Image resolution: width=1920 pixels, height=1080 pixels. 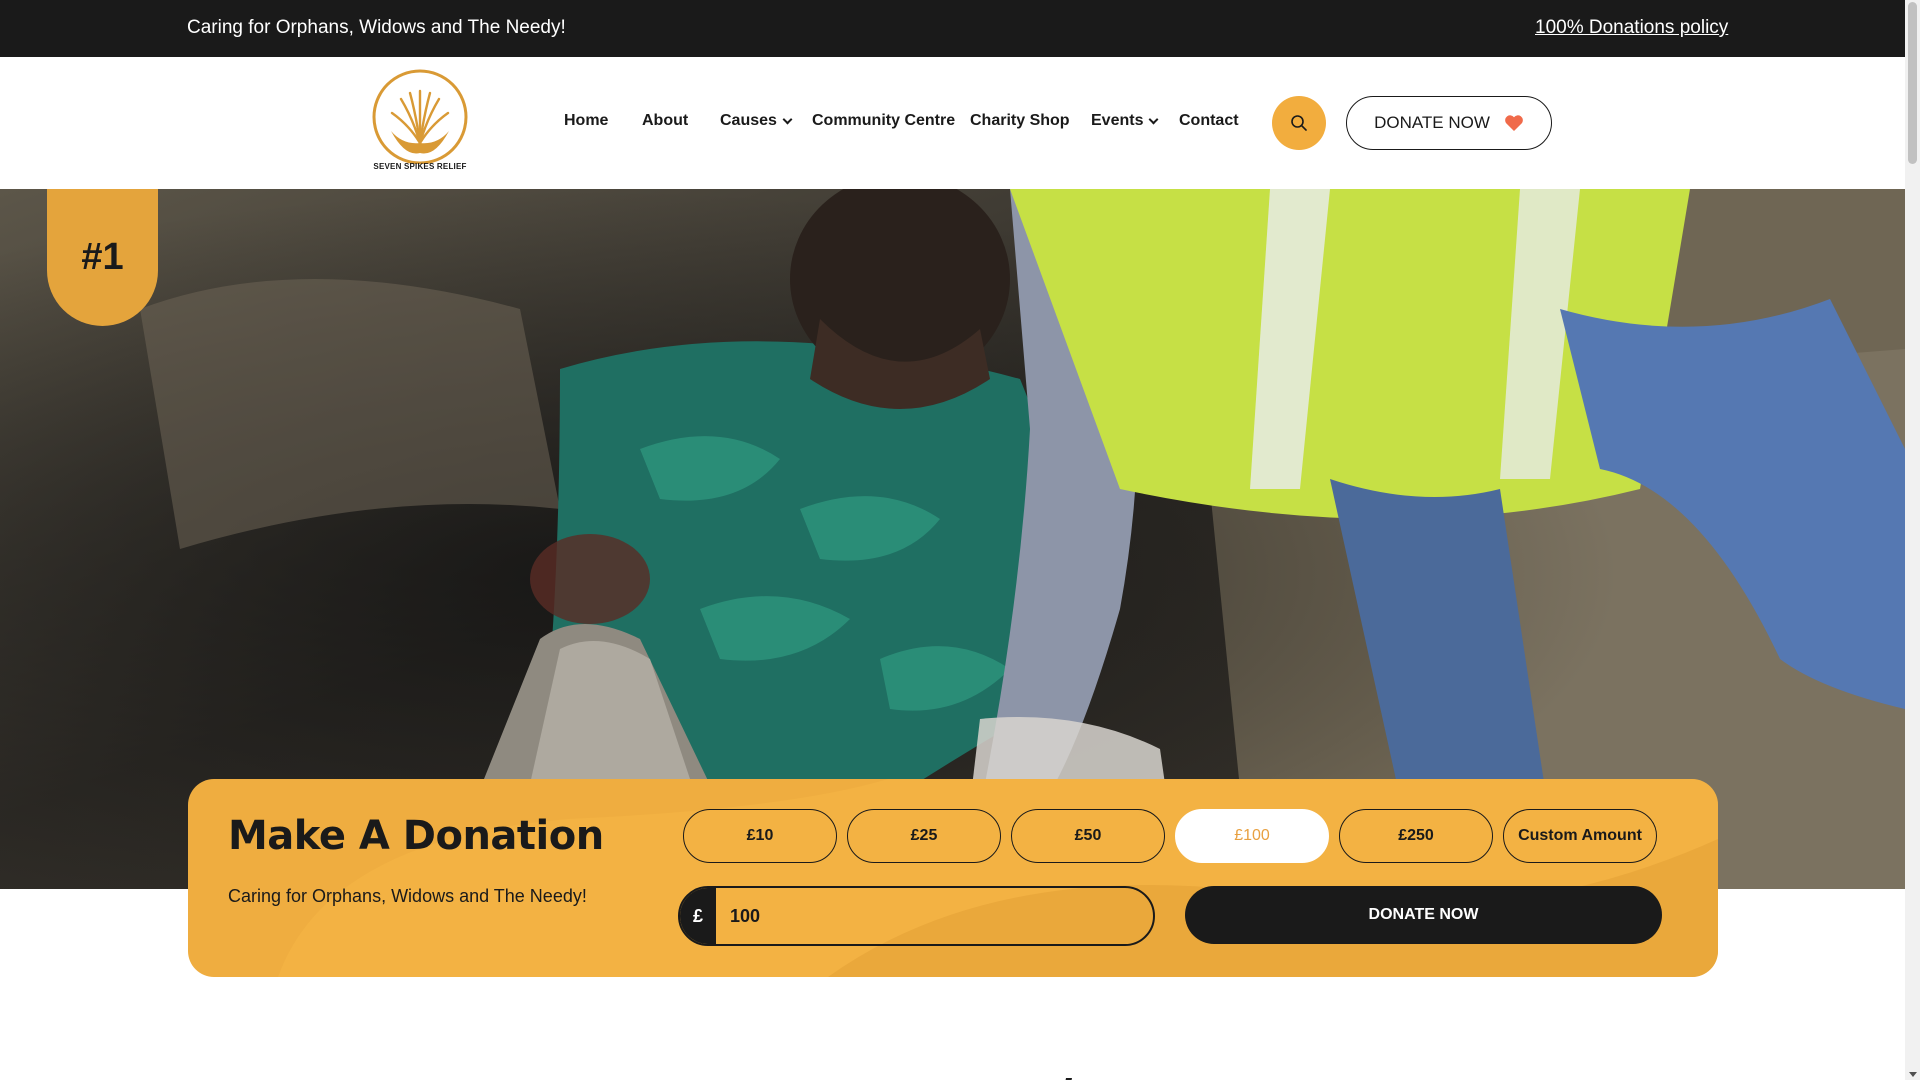 I want to click on below-fold-heading-fragment, so click(x=1061, y=1079).